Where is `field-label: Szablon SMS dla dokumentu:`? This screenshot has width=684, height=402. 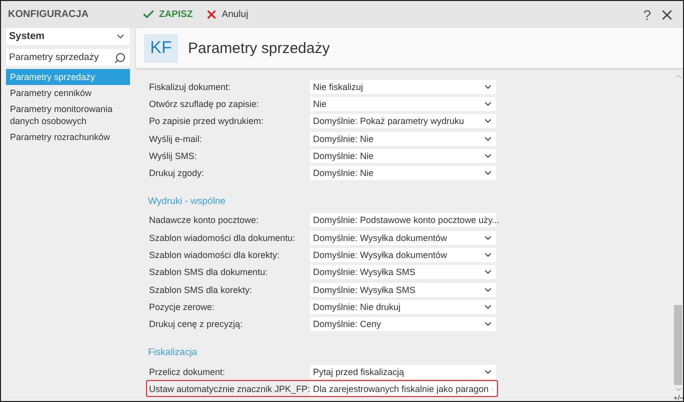
field-label: Szablon SMS dla dokumentu: is located at coordinates (208, 272).